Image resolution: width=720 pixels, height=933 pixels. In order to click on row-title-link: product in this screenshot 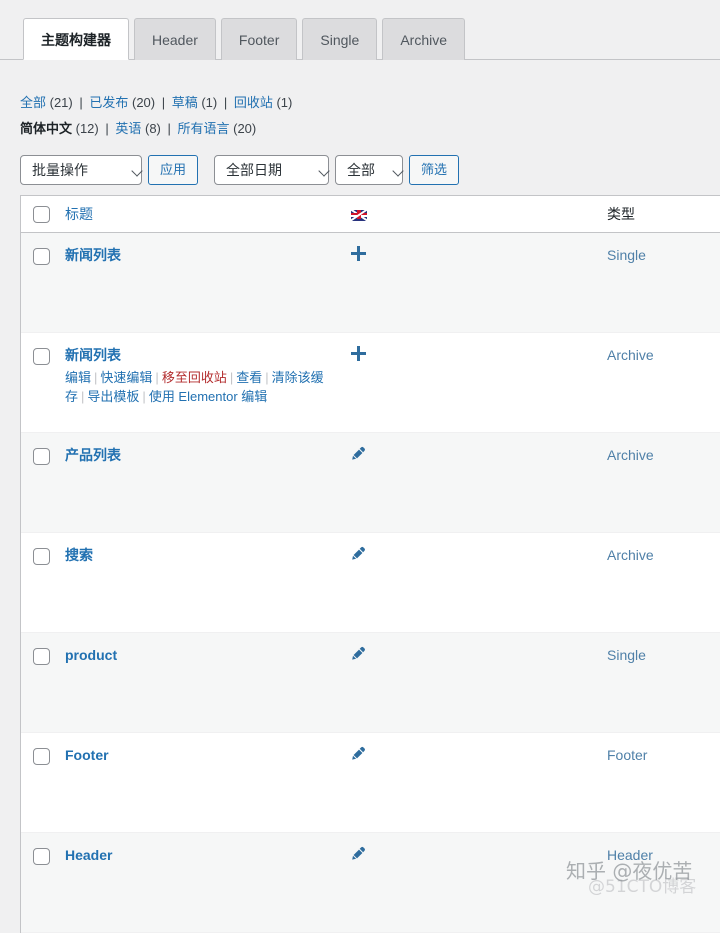, I will do `click(91, 655)`.